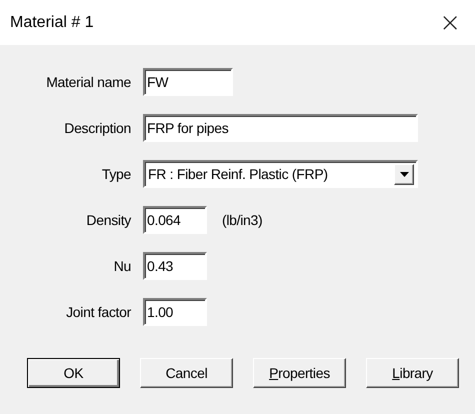 The height and width of the screenshot is (414, 475). I want to click on field-label: Nu, so click(121, 266).